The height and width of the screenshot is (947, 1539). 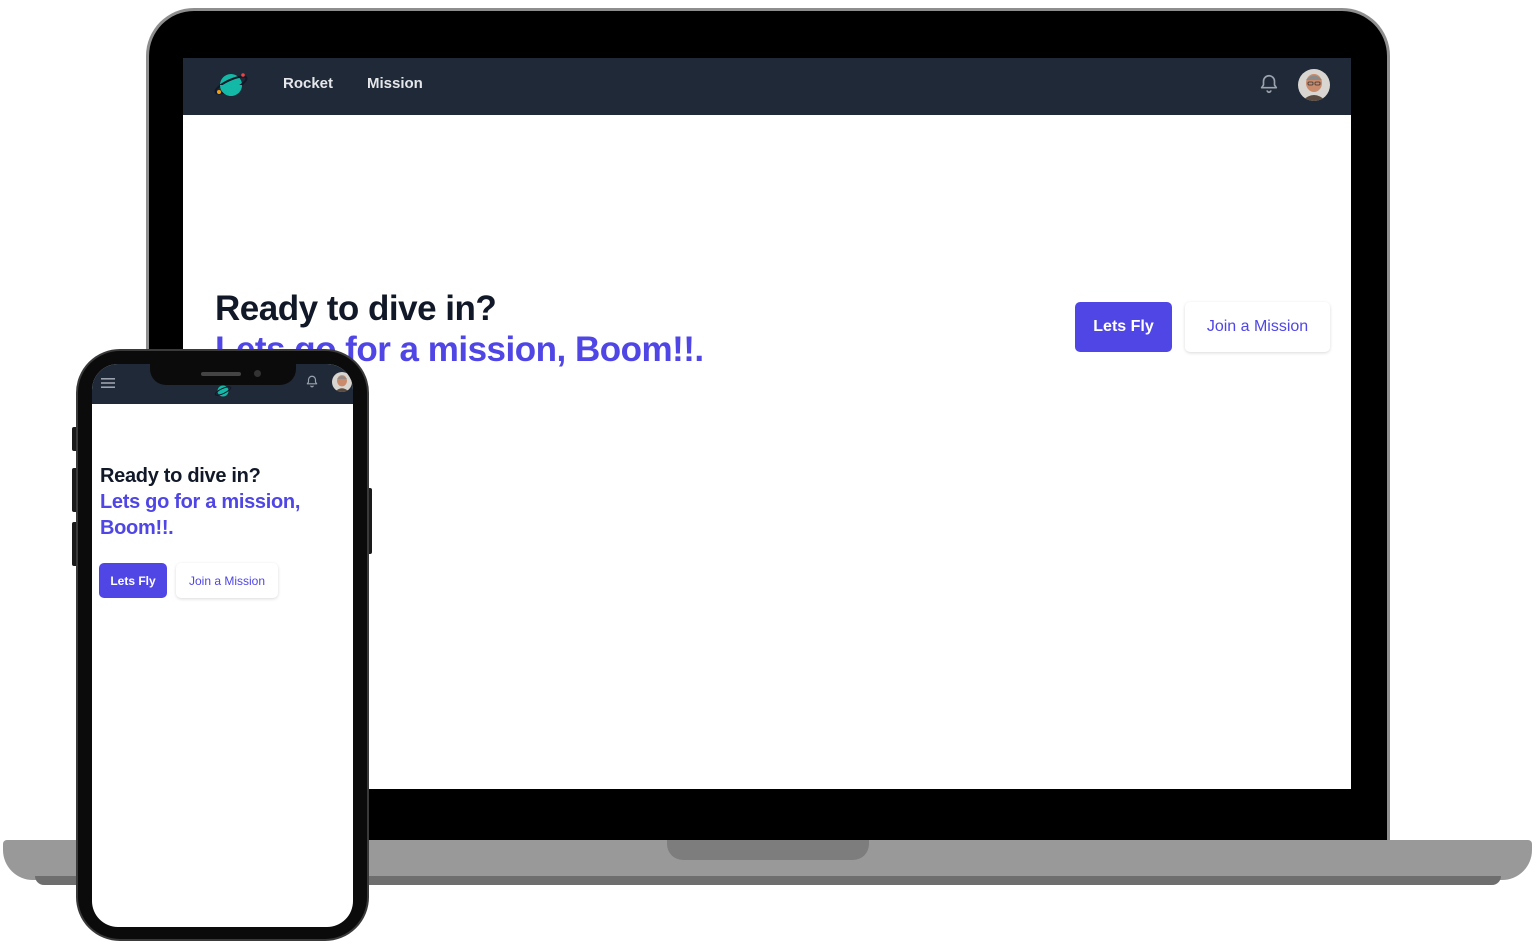 I want to click on phone-speaker, so click(x=221, y=374).